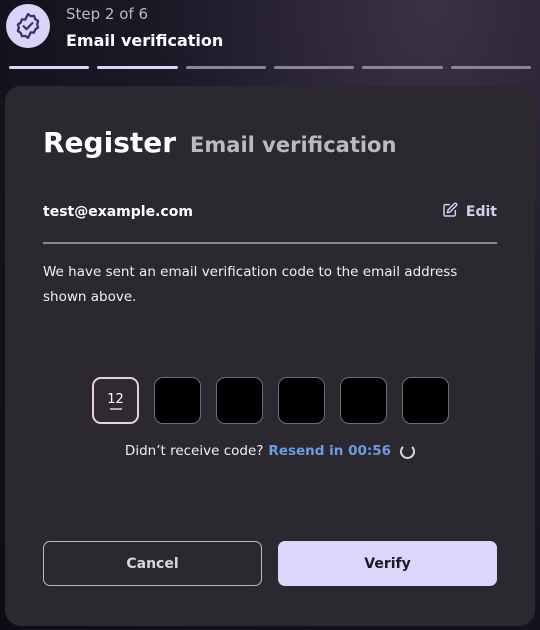 Image resolution: width=540 pixels, height=630 pixels. Describe the element at coordinates (152, 563) in the screenshot. I see `cancel-button: Cancel` at that location.